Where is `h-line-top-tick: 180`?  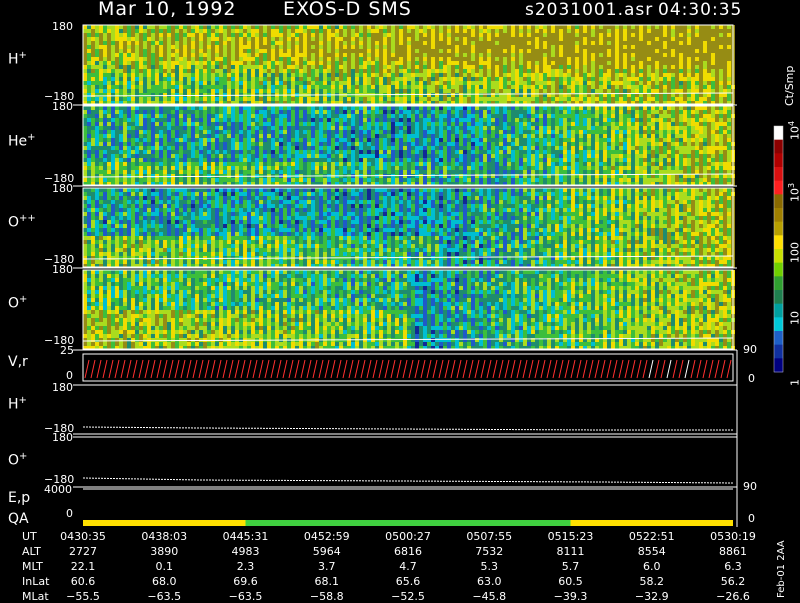
h-line-top-tick: 180 is located at coordinates (62, 387).